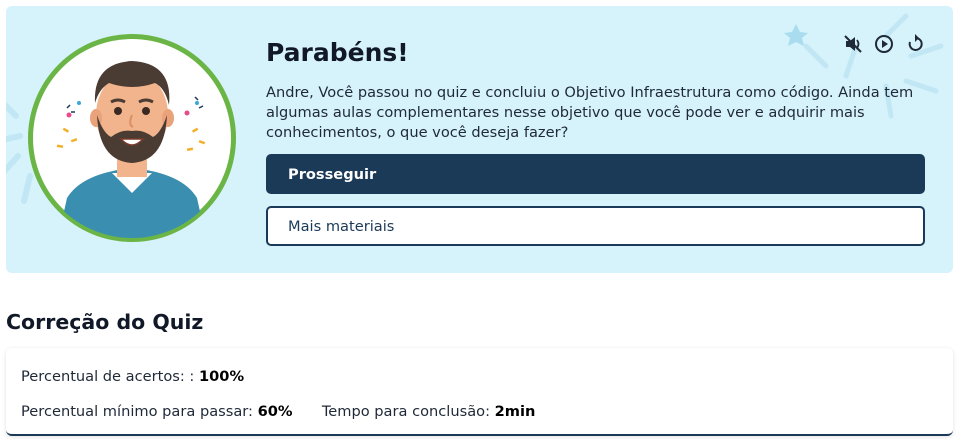 The width and height of the screenshot is (959, 445). What do you see at coordinates (595, 174) in the screenshot?
I see `continue-button: Prosseguir` at bounding box center [595, 174].